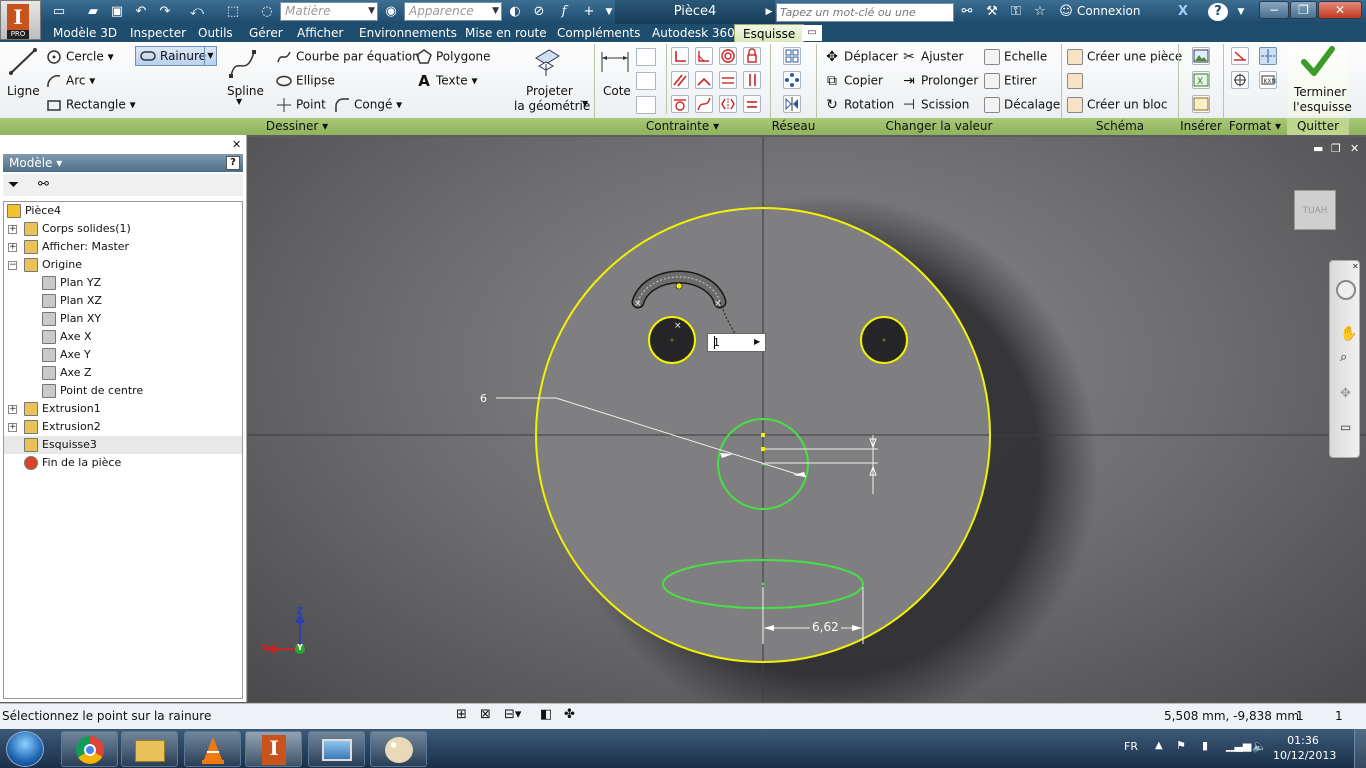  What do you see at coordinates (243, 64) in the screenshot?
I see `spline-tool-icon` at bounding box center [243, 64].